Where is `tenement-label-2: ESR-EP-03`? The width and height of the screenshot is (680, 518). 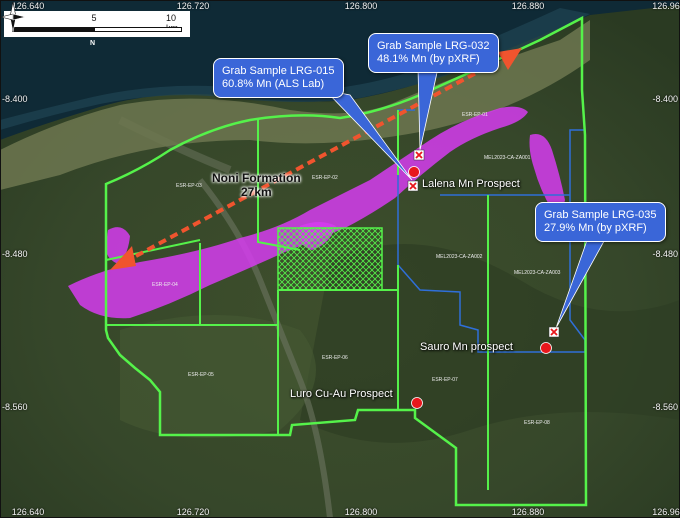
tenement-label-2: ESR-EP-03 is located at coordinates (189, 186).